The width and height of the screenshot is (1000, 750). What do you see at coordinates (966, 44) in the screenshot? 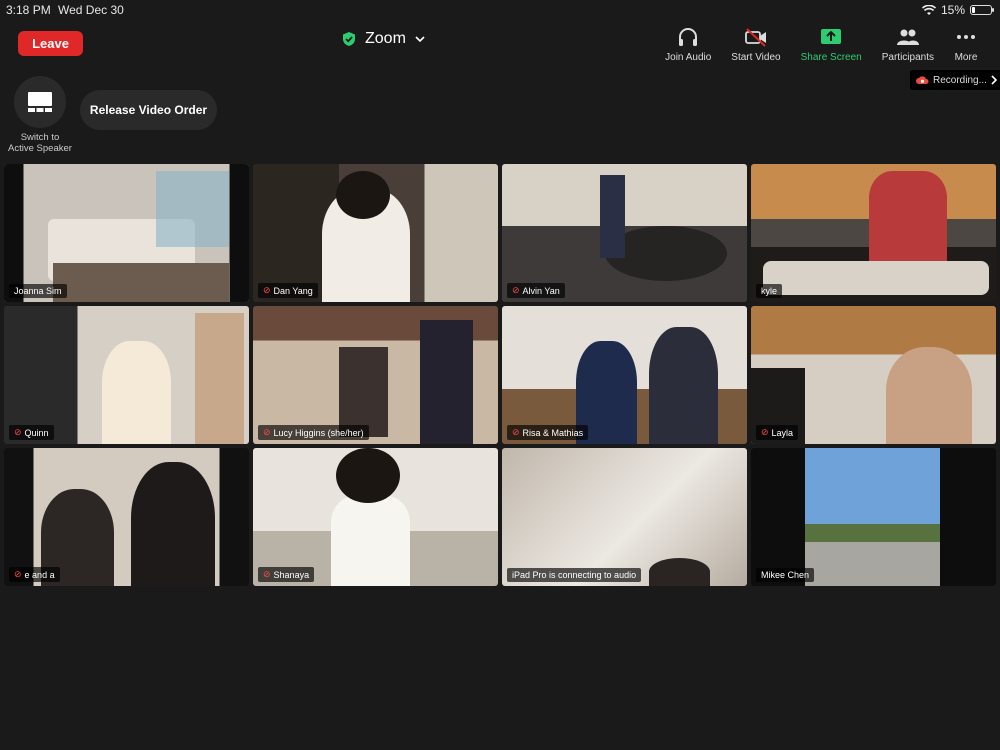
I see `more-button: More` at bounding box center [966, 44].